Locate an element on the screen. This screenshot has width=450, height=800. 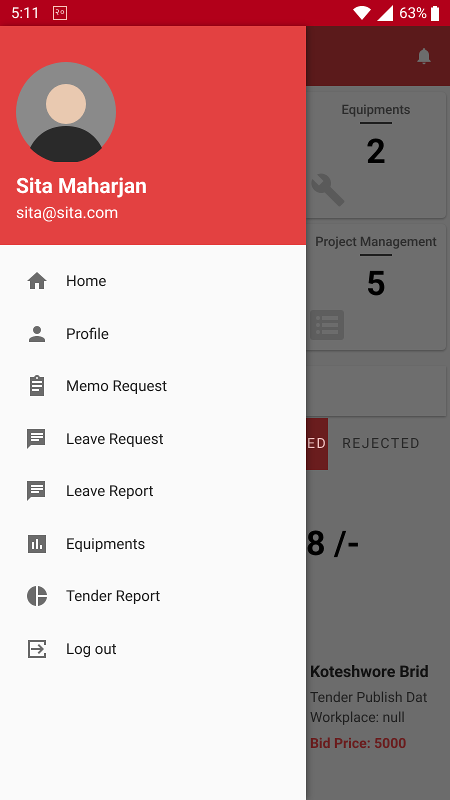
status-tab: ED is located at coordinates (317, 444).